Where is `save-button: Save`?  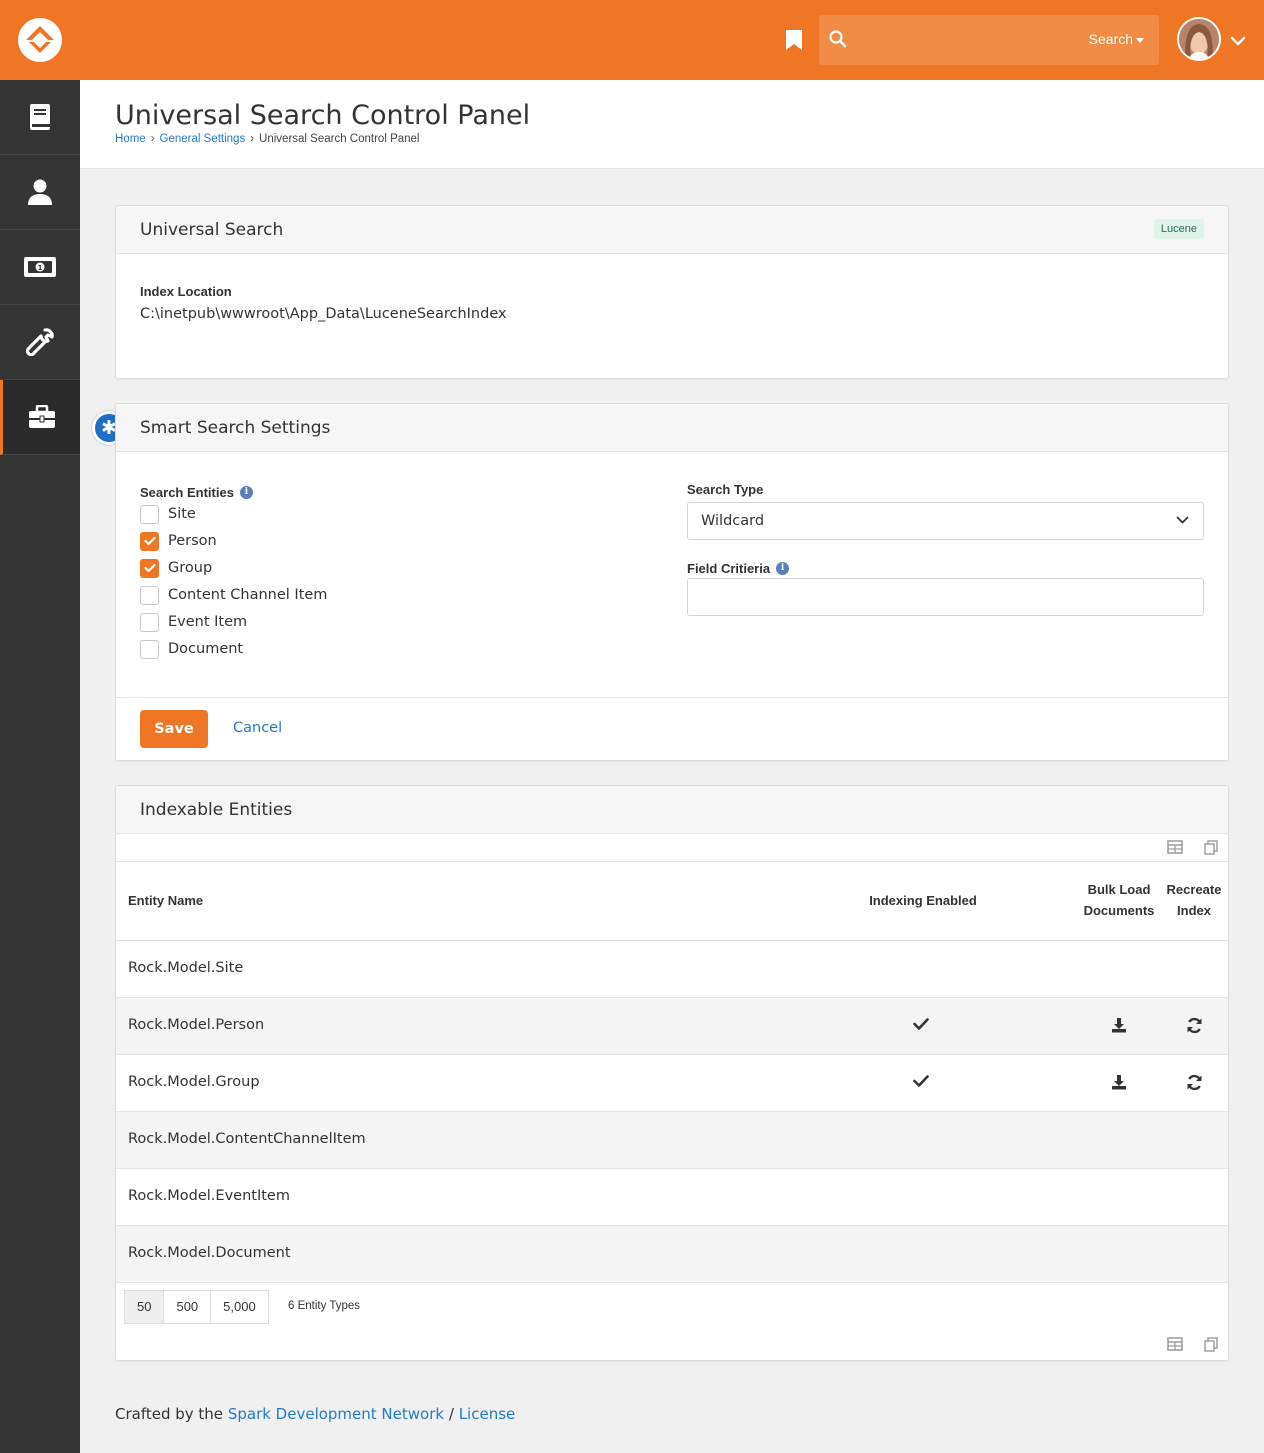
save-button: Save is located at coordinates (174, 729).